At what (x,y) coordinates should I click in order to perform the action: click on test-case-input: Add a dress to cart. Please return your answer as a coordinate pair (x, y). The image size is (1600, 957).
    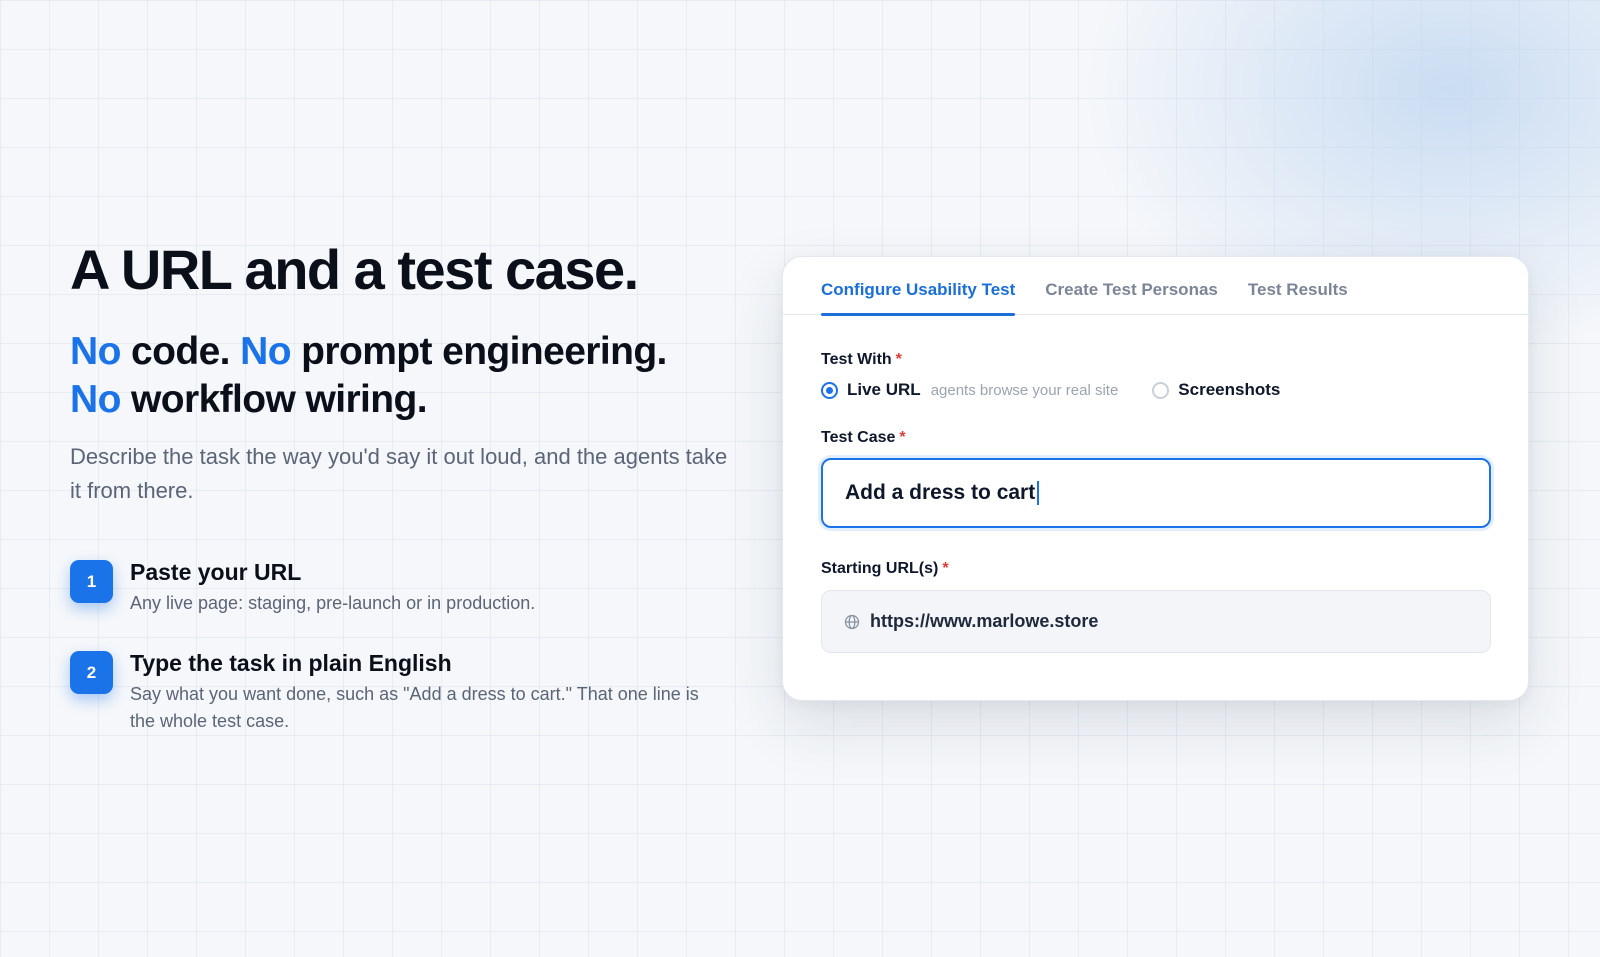
    Looking at the image, I should click on (1156, 493).